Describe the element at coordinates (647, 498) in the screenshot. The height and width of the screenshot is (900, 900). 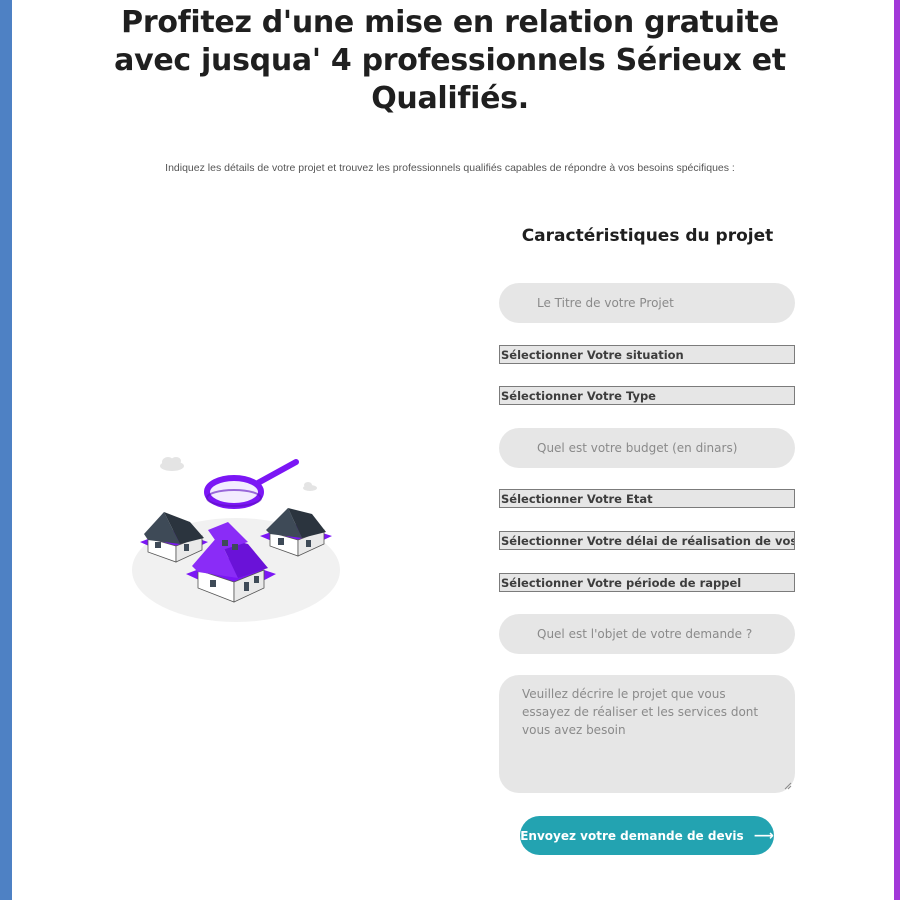
I see `etat-select: Sélectionner Votre Etat` at that location.